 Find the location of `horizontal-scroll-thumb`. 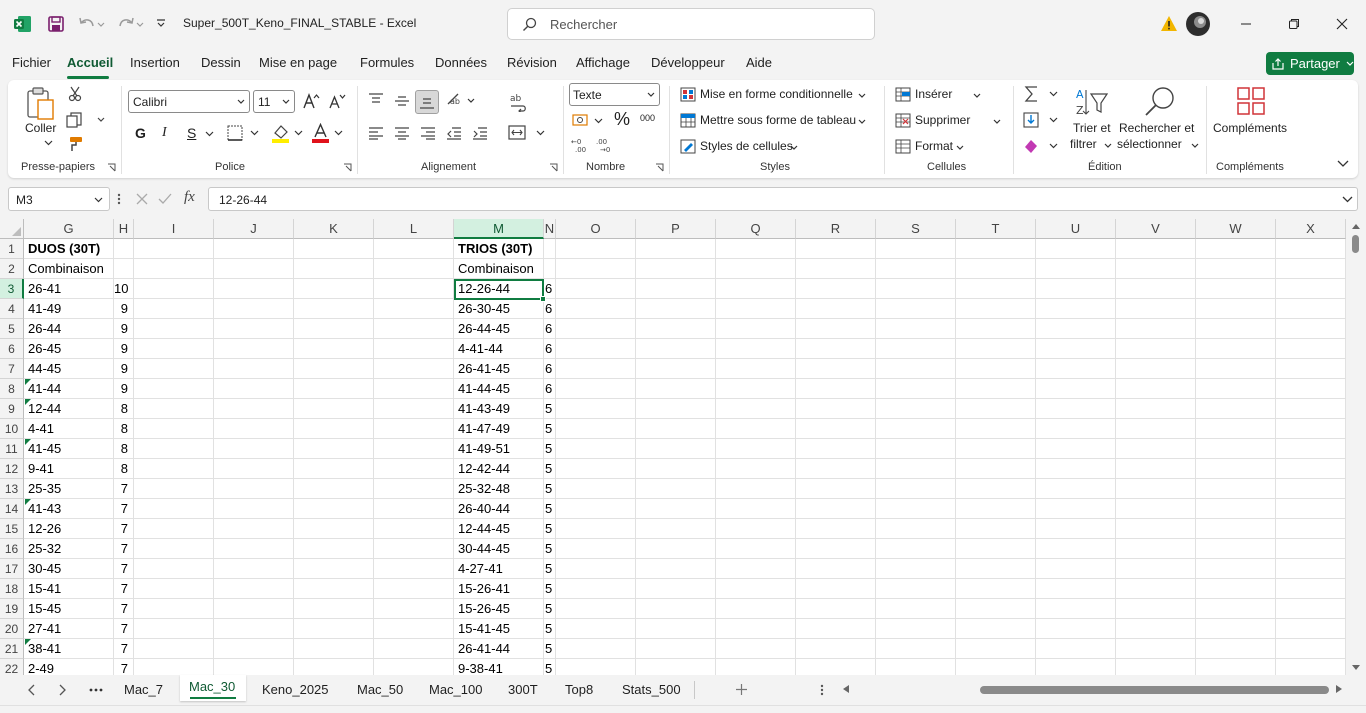

horizontal-scroll-thumb is located at coordinates (1154, 690).